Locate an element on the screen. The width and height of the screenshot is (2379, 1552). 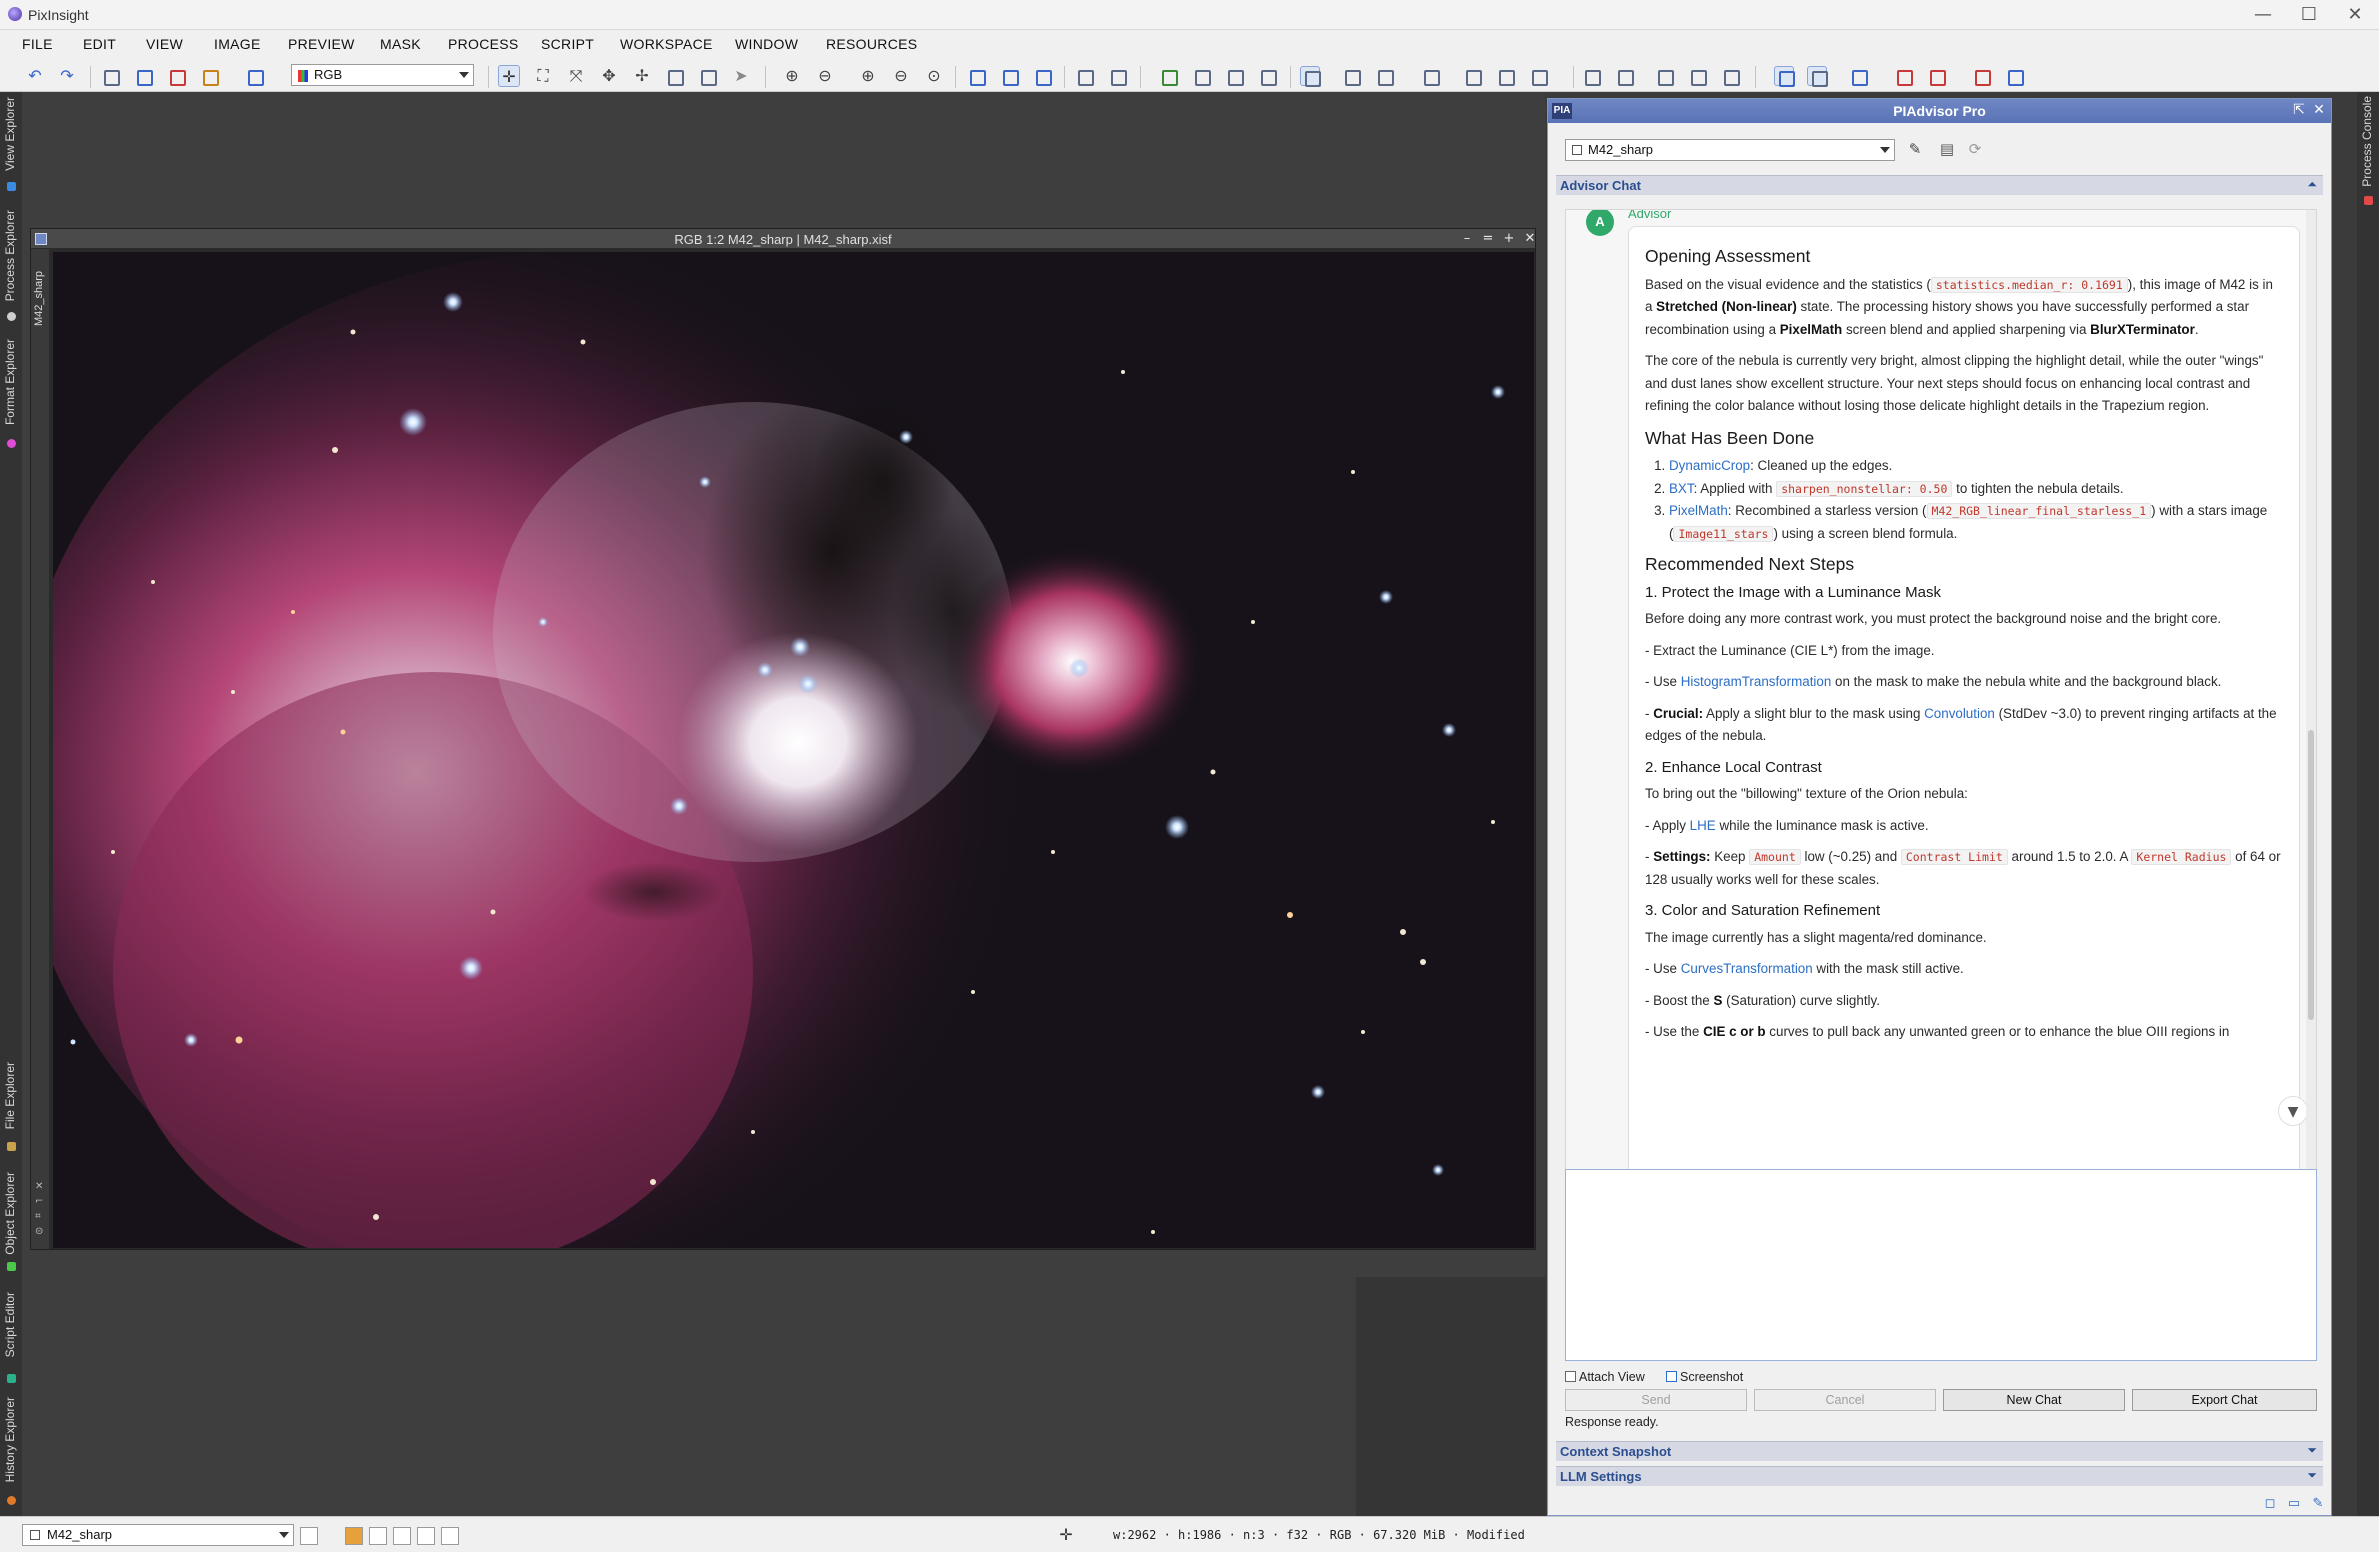
menu-mask: MASK is located at coordinates (400, 44).